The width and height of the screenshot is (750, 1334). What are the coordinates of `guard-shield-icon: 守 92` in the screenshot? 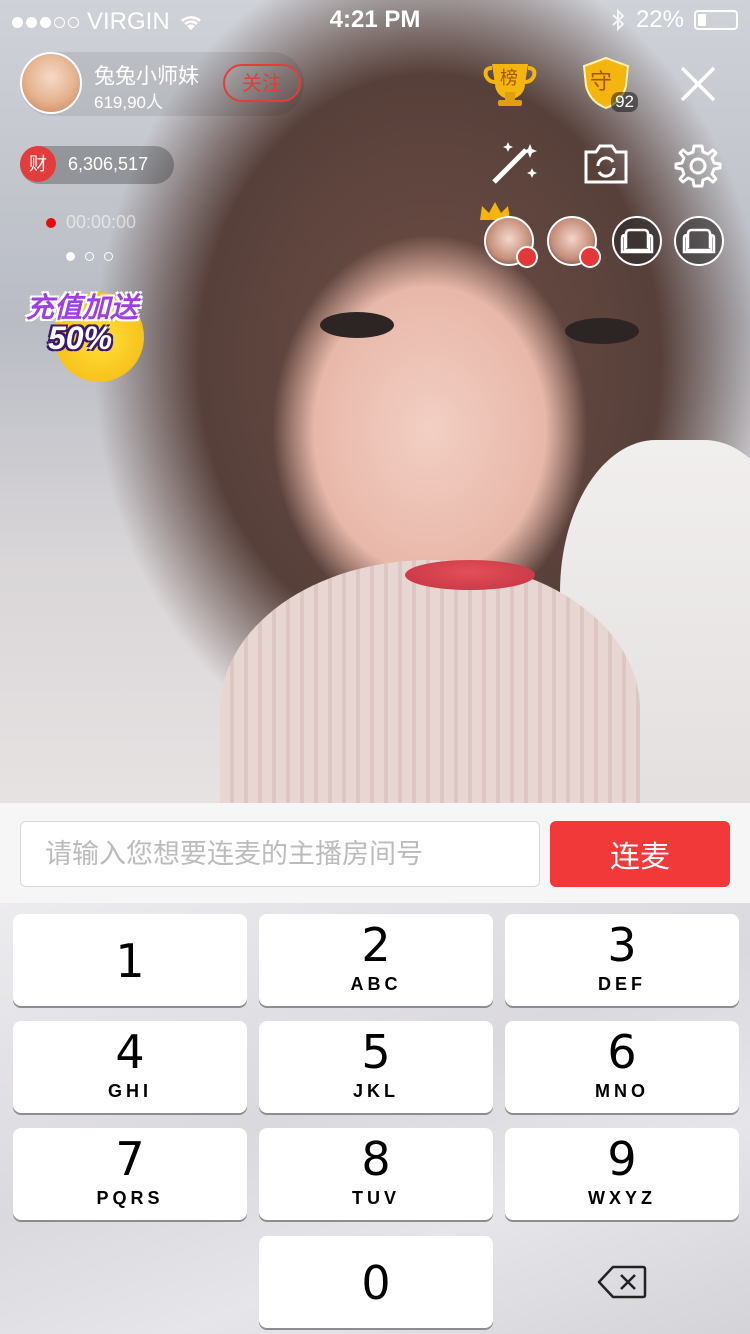 It's located at (606, 83).